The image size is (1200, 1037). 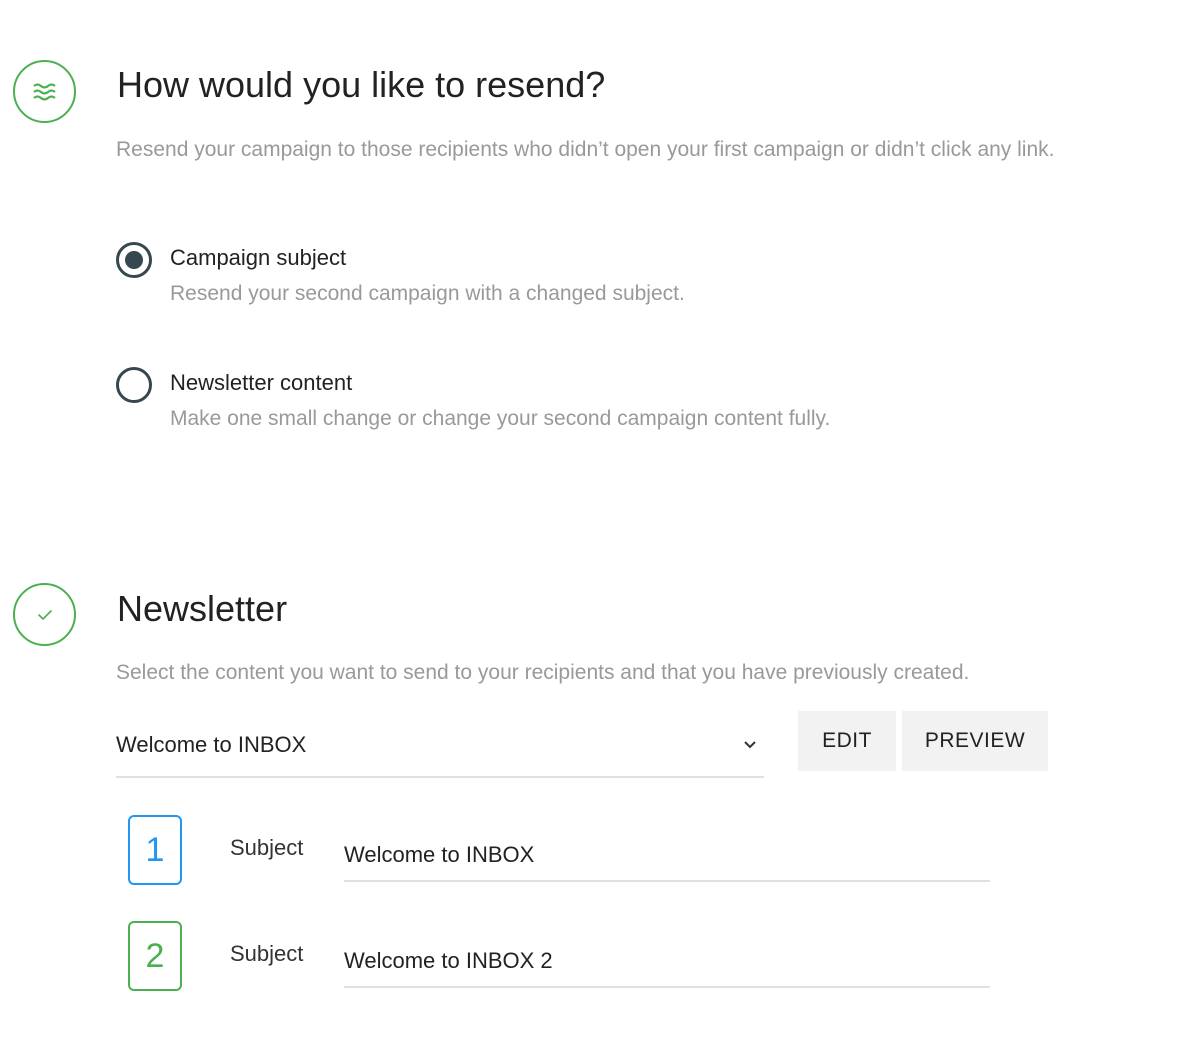 What do you see at coordinates (211, 744) in the screenshot?
I see `content-select-value: Welcome to INBOX` at bounding box center [211, 744].